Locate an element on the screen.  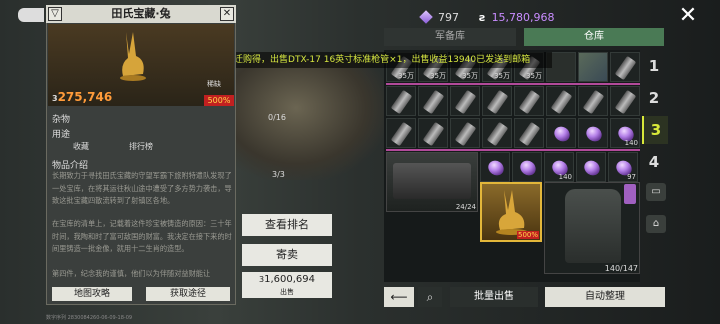
coin-icon: ƨ is located at coordinates (482, 17).